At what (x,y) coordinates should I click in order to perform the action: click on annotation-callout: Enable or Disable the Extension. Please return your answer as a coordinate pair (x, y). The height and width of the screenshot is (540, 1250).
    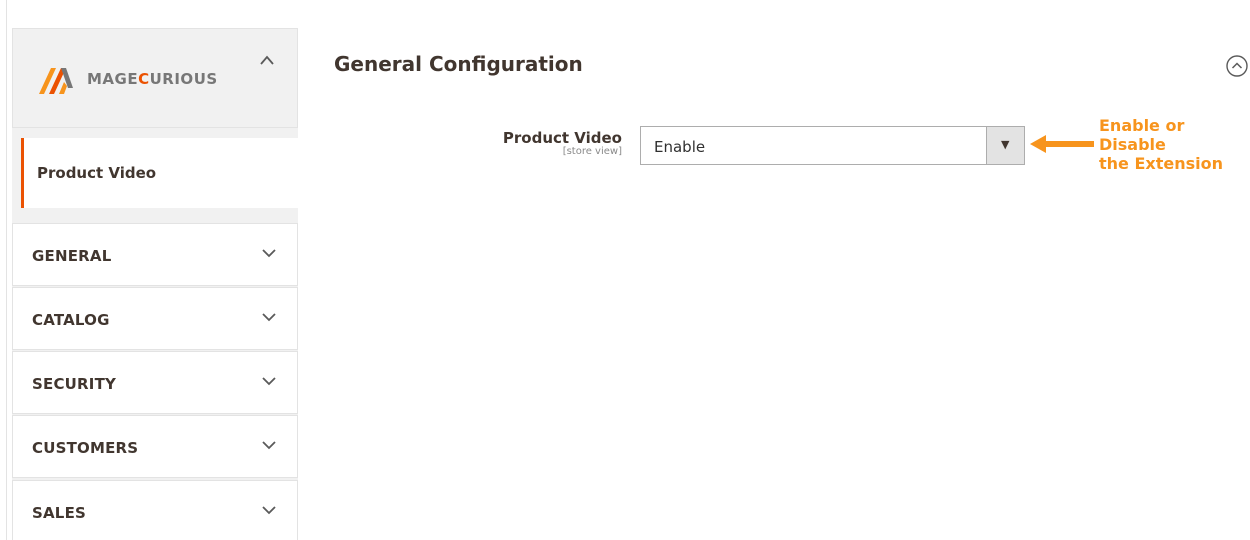
    Looking at the image, I should click on (1161, 144).